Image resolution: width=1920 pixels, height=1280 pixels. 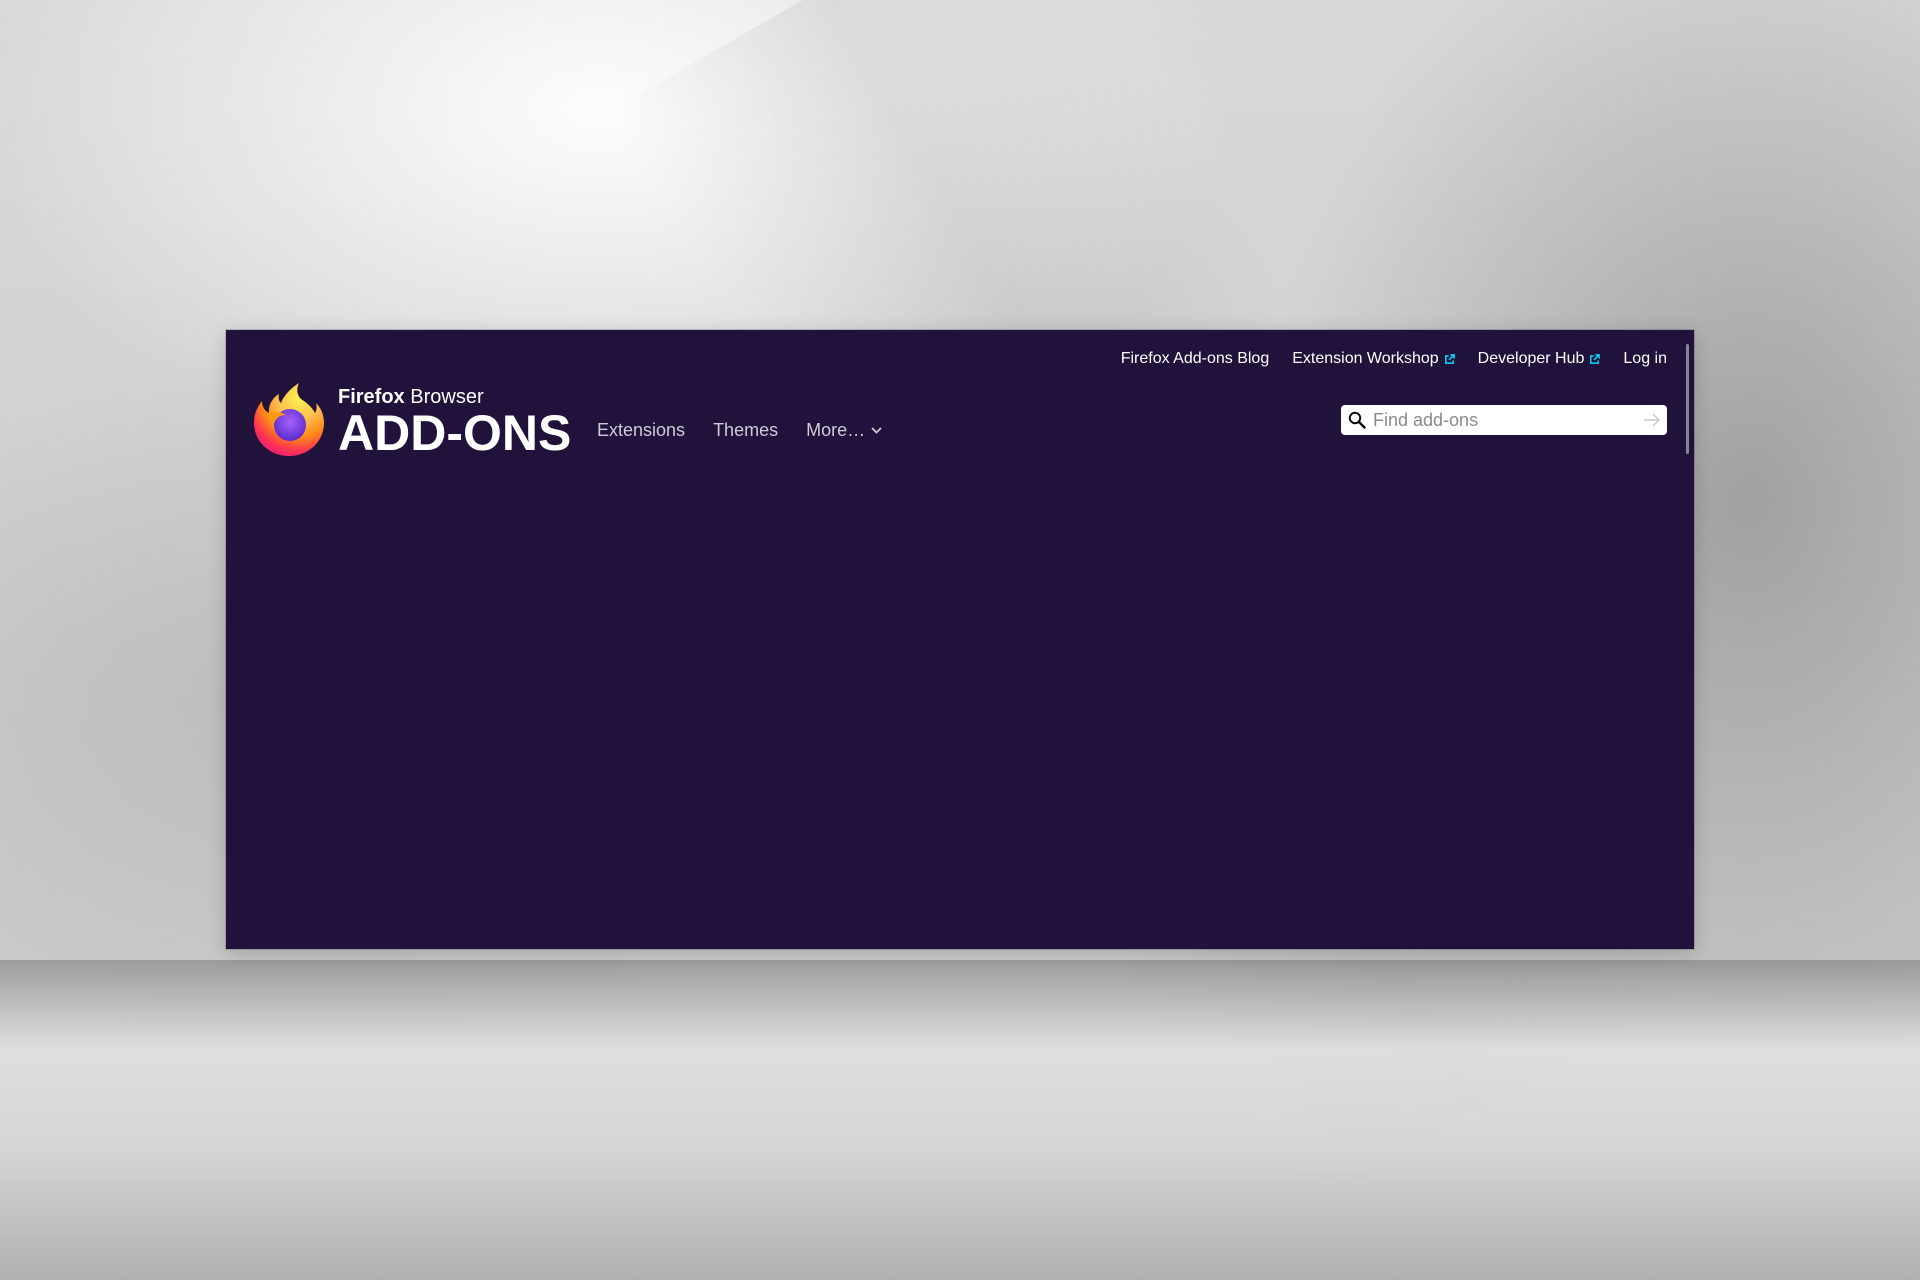 I want to click on firefox-logo-icon, so click(x=289, y=419).